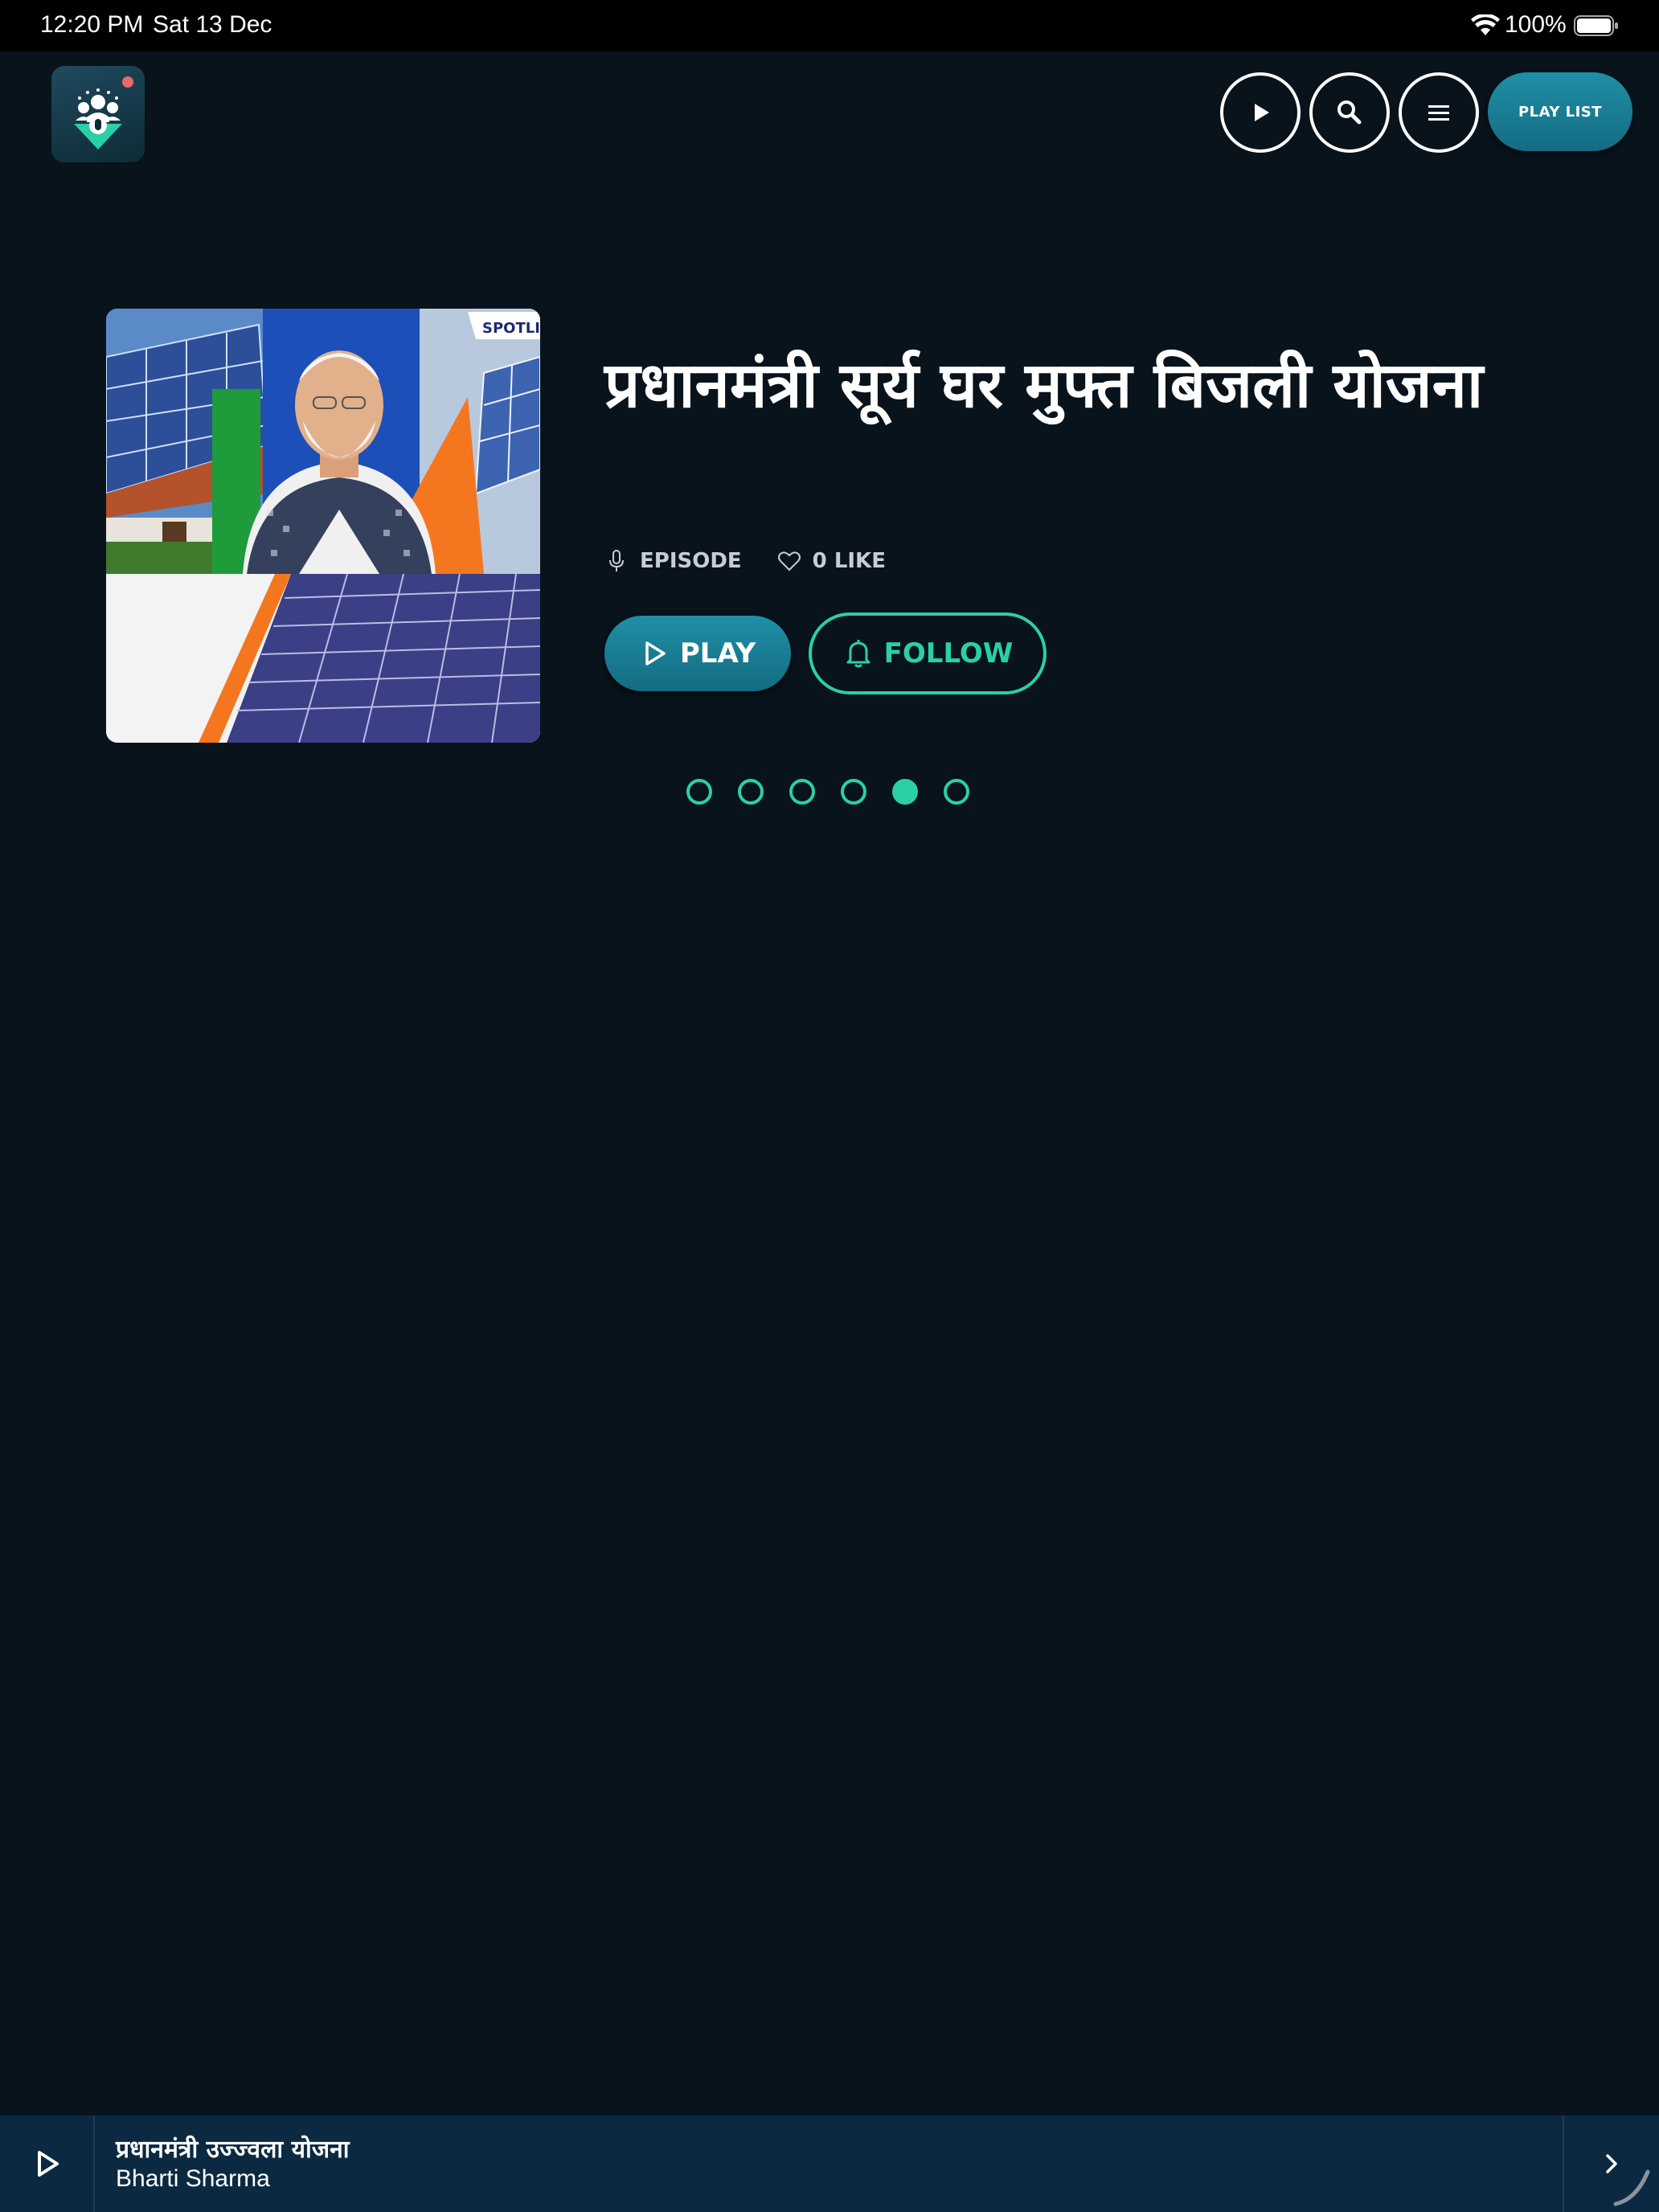  I want to click on menu-icon, so click(1438, 113).